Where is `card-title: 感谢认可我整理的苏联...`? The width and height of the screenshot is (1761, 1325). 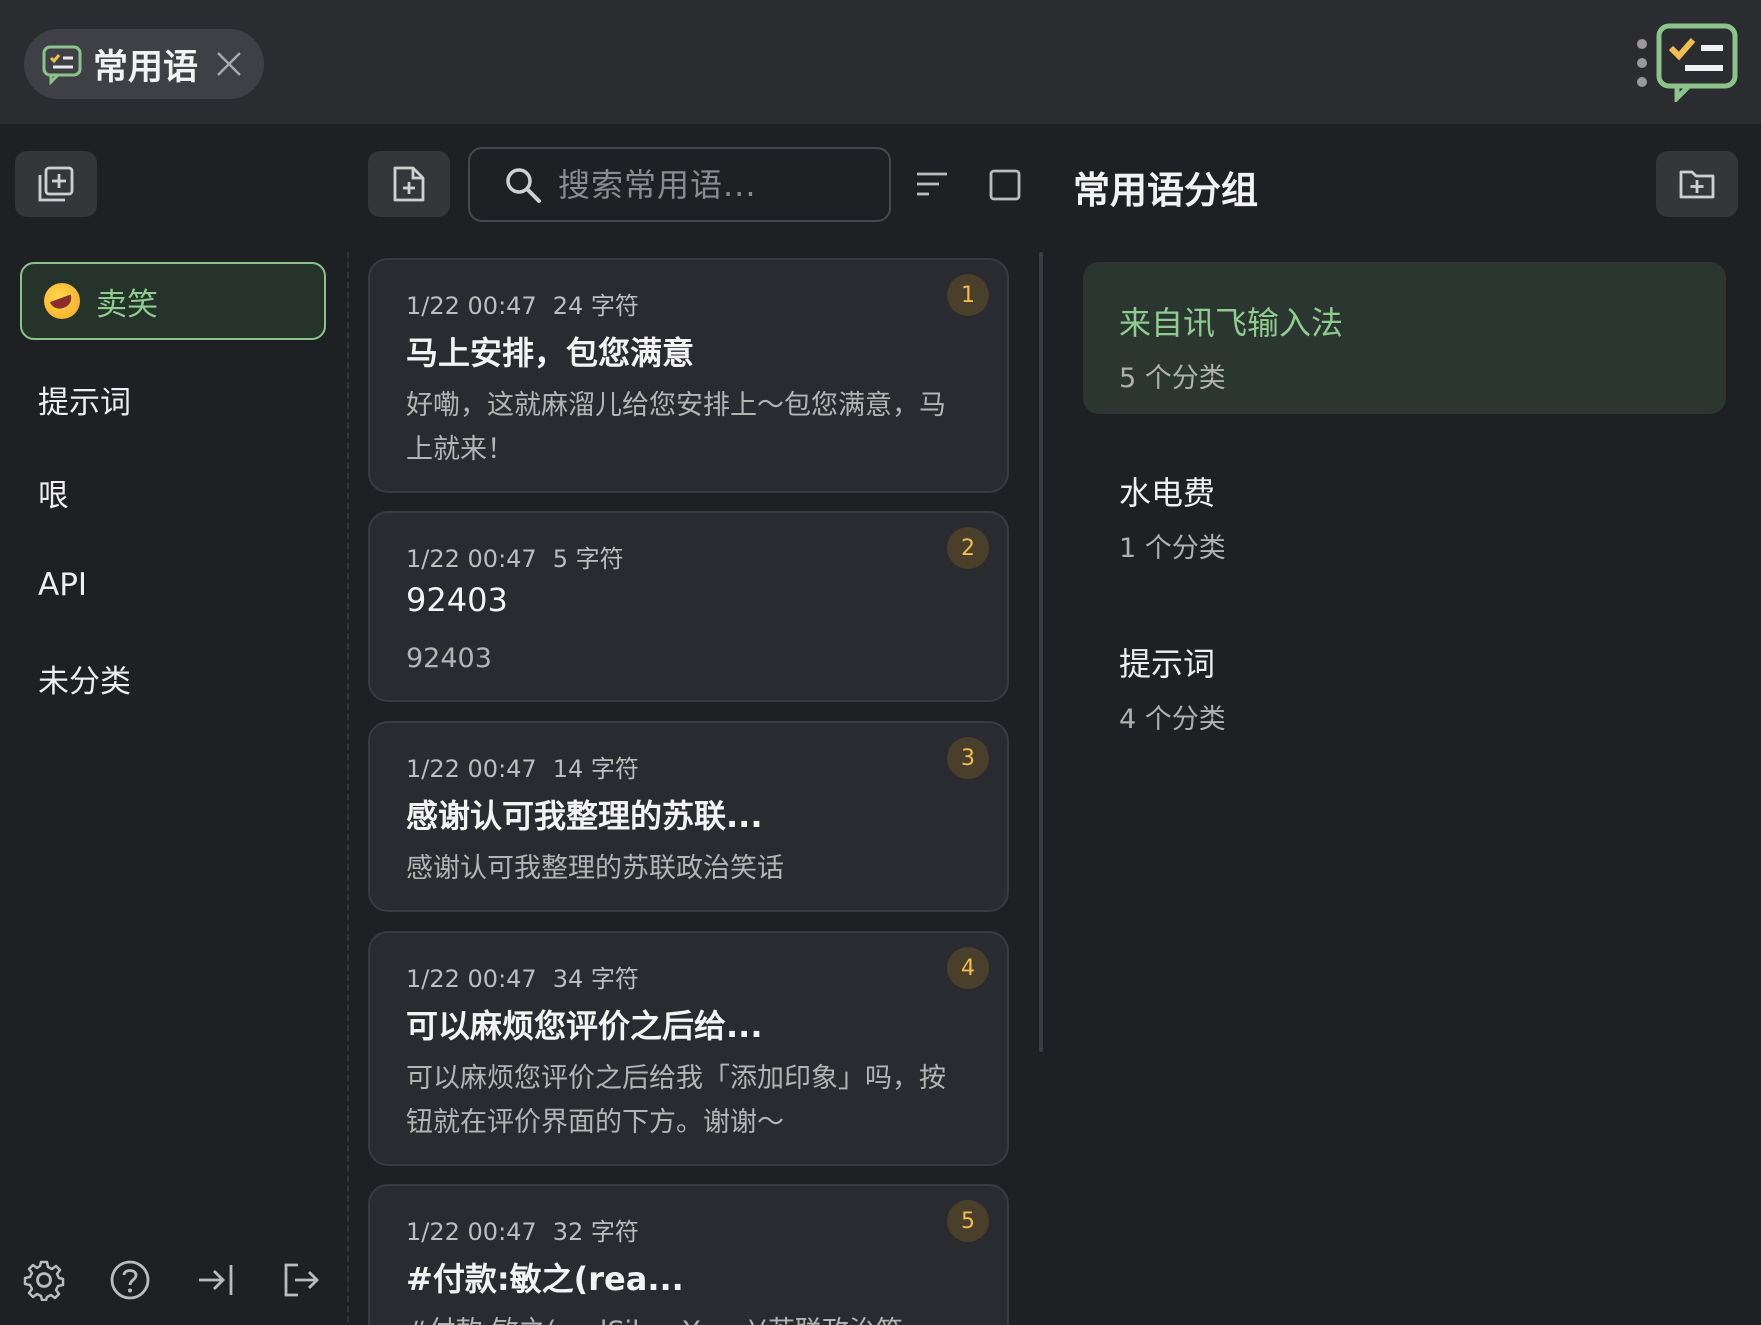
card-title: 感谢认可我整理的苏联... is located at coordinates (584, 816).